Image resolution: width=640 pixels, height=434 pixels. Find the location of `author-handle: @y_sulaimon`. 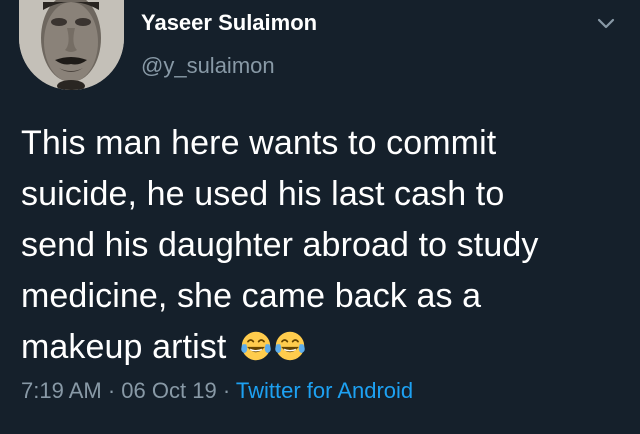

author-handle: @y_sulaimon is located at coordinates (208, 66).